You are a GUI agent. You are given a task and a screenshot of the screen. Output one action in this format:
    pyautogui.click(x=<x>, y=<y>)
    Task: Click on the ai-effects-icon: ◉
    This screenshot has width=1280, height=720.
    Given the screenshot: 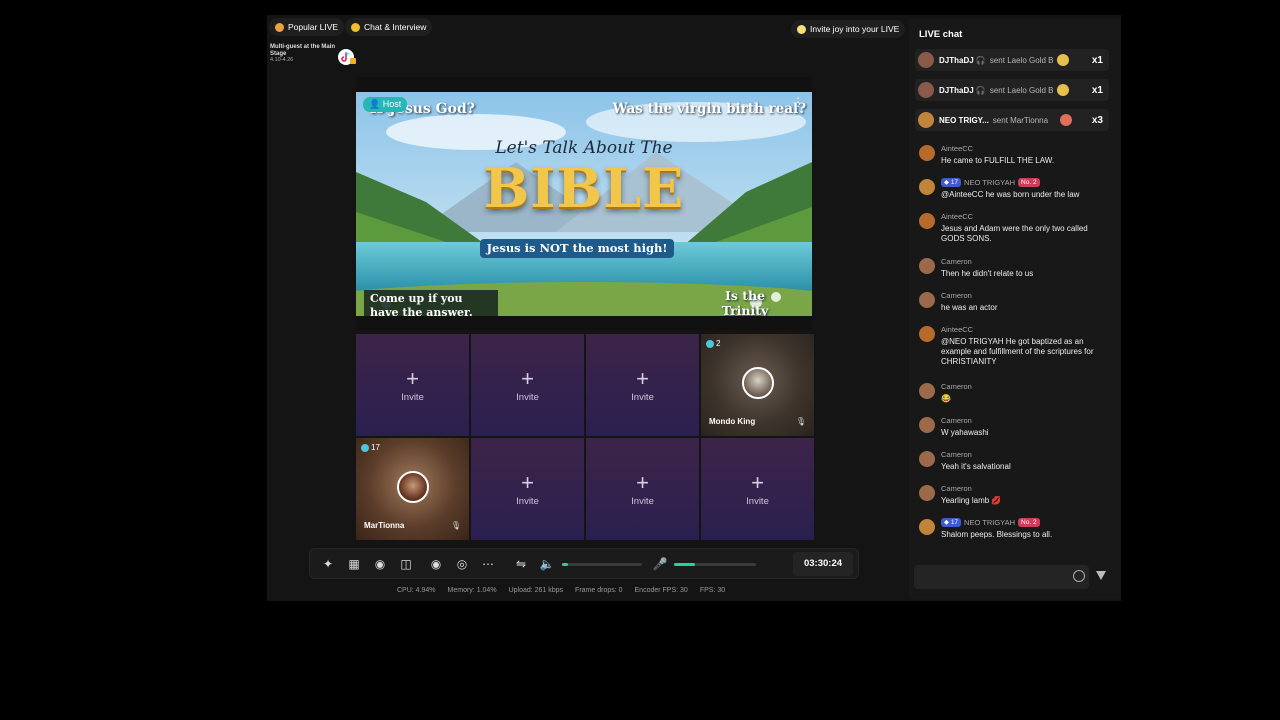 What is the action you would take?
    pyautogui.click(x=380, y=564)
    